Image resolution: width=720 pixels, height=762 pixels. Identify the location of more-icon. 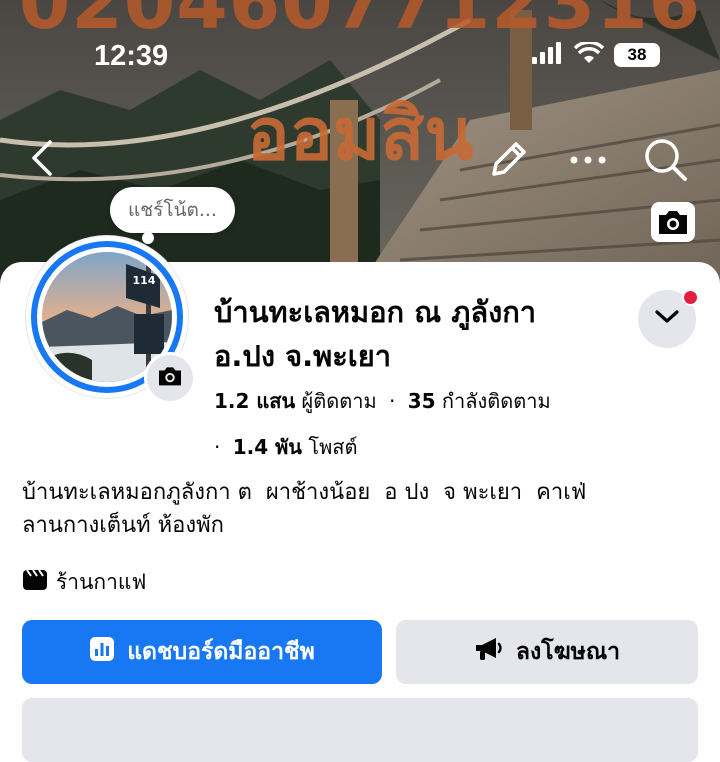
(588, 162).